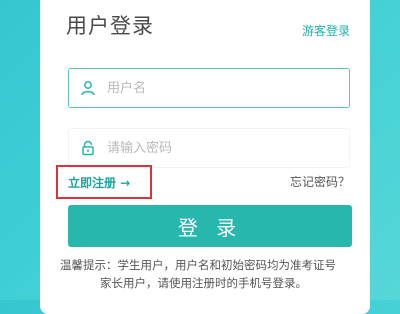  What do you see at coordinates (198, 265) in the screenshot?
I see `tip-line-1: 温馨提示：学生用户，用户名和初始密码均为准考证号` at bounding box center [198, 265].